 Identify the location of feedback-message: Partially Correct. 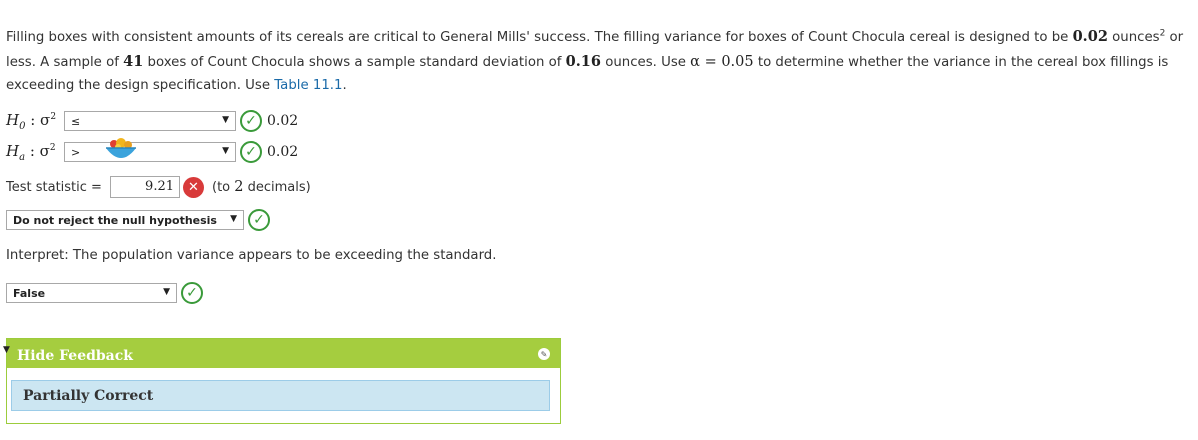
(88, 396).